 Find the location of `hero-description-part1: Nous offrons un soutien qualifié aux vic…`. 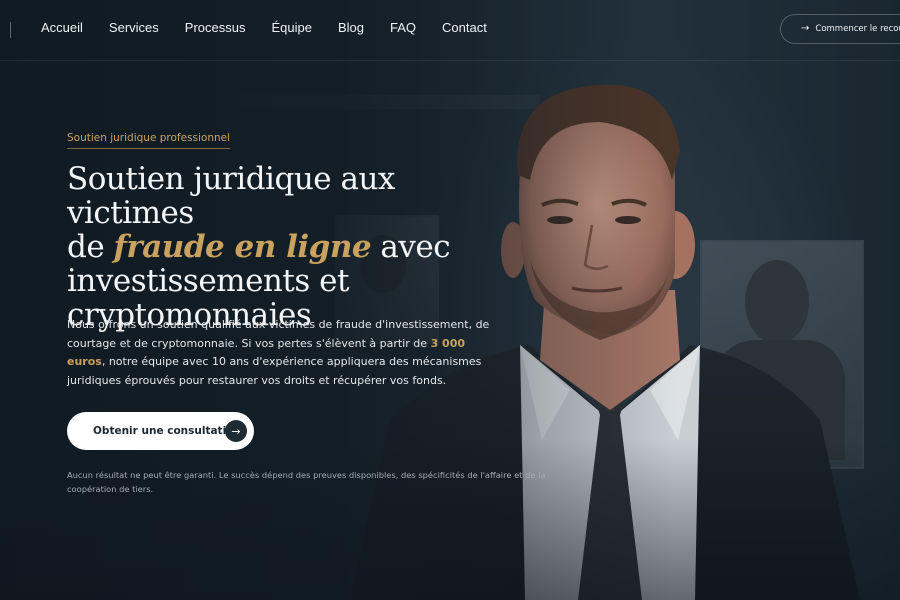

hero-description-part1: Nous offrons un soutien qualifié aux vic… is located at coordinates (278, 334).